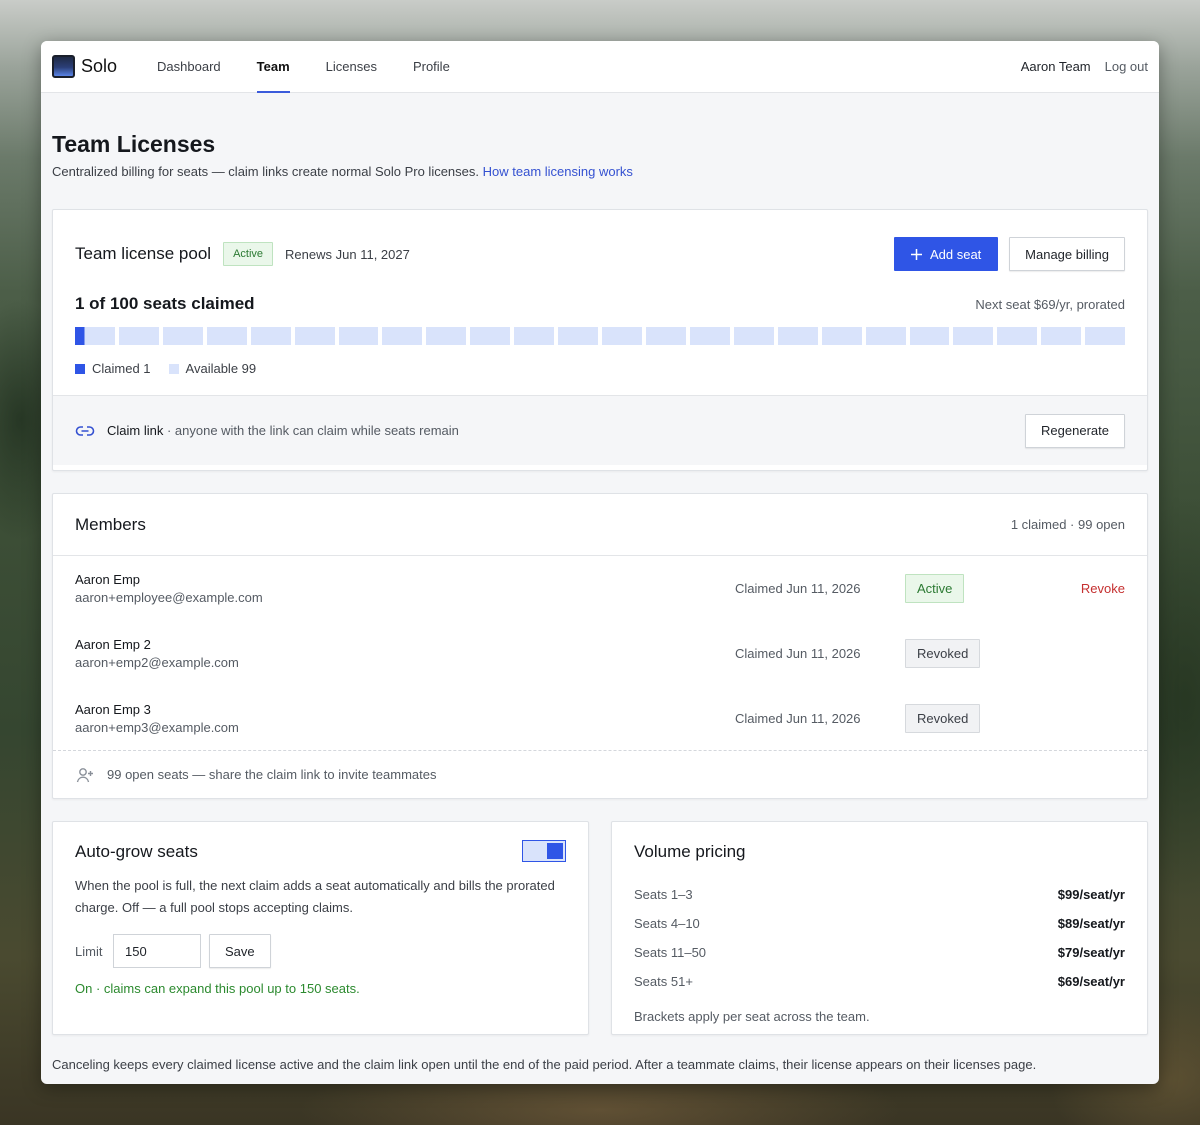 The image size is (1200, 1125). What do you see at coordinates (63, 66) in the screenshot?
I see `solo-logo-icon` at bounding box center [63, 66].